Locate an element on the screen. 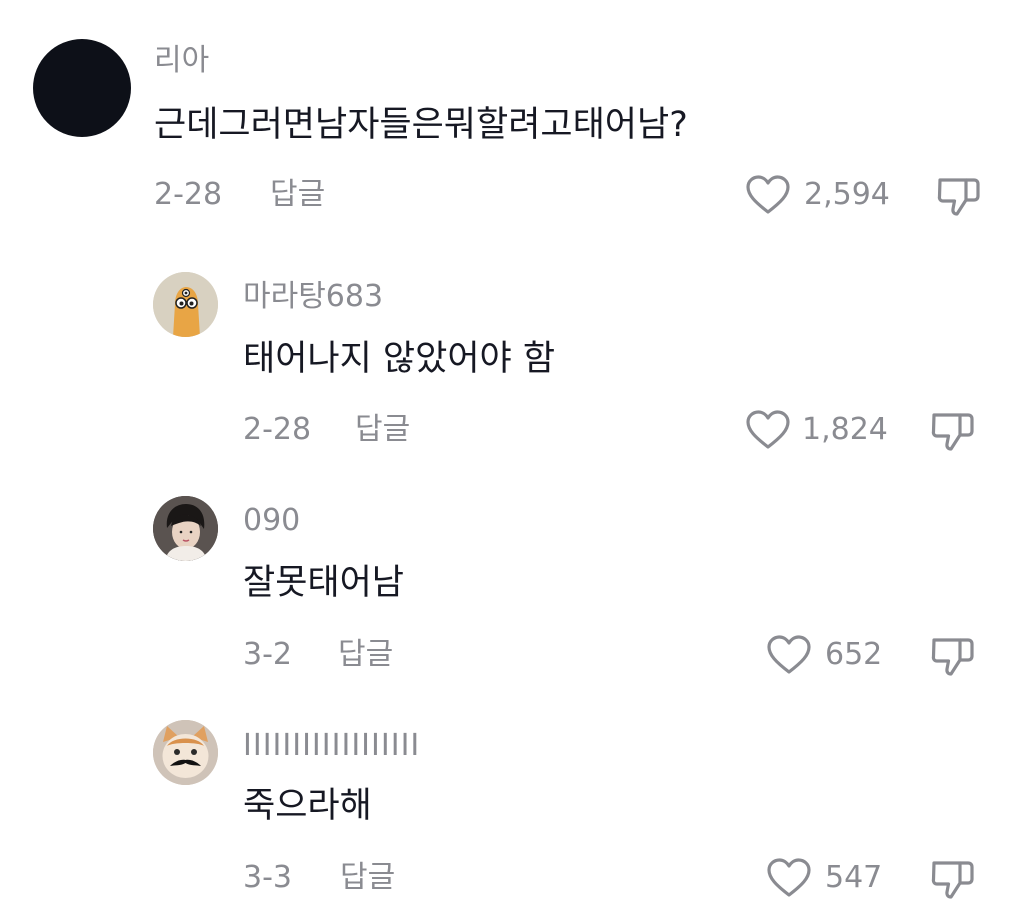  person-photo-icon is located at coordinates (185, 528).